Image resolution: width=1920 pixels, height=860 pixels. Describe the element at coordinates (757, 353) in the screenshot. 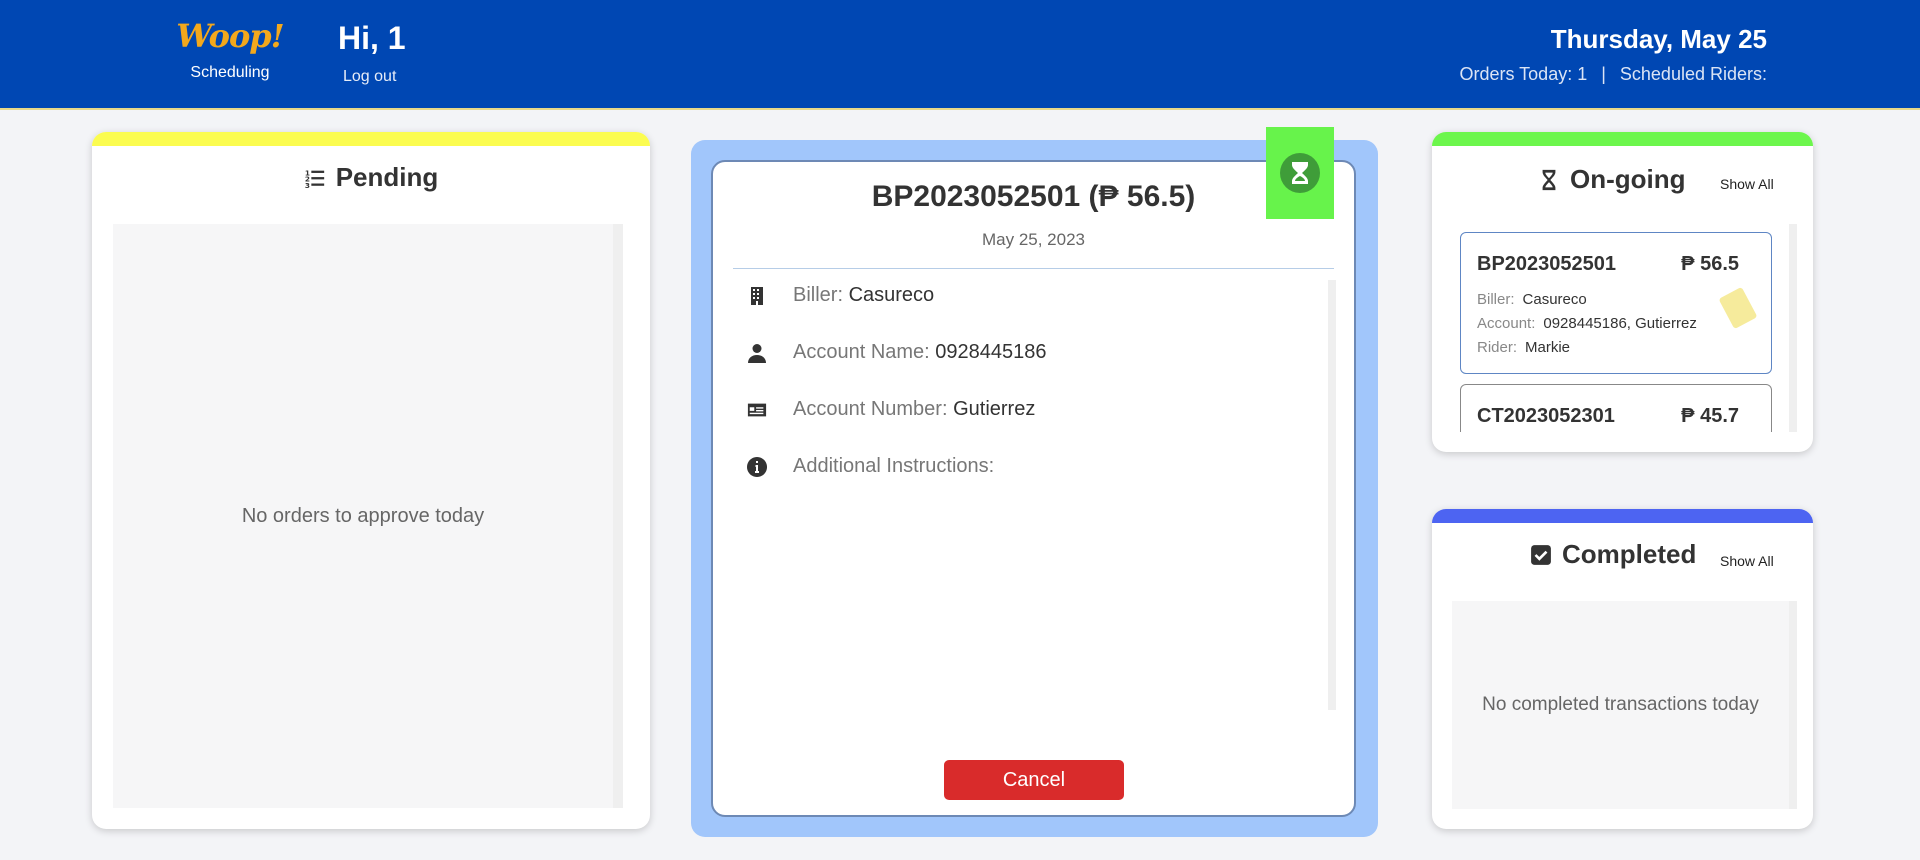

I see `user-icon` at that location.